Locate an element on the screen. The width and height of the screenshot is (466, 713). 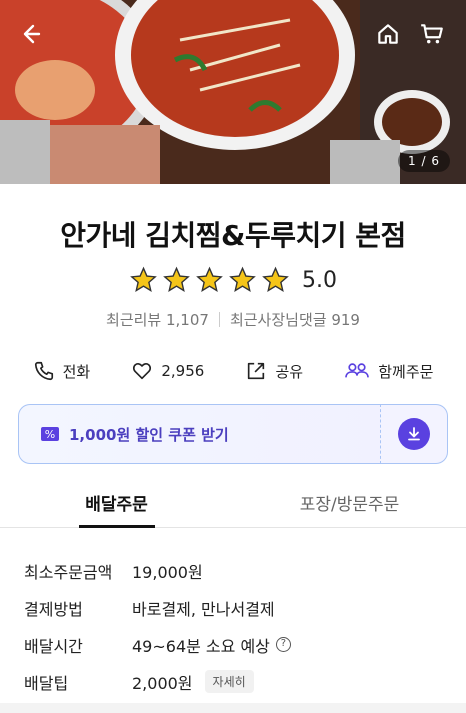
download-icon is located at coordinates (414, 434).